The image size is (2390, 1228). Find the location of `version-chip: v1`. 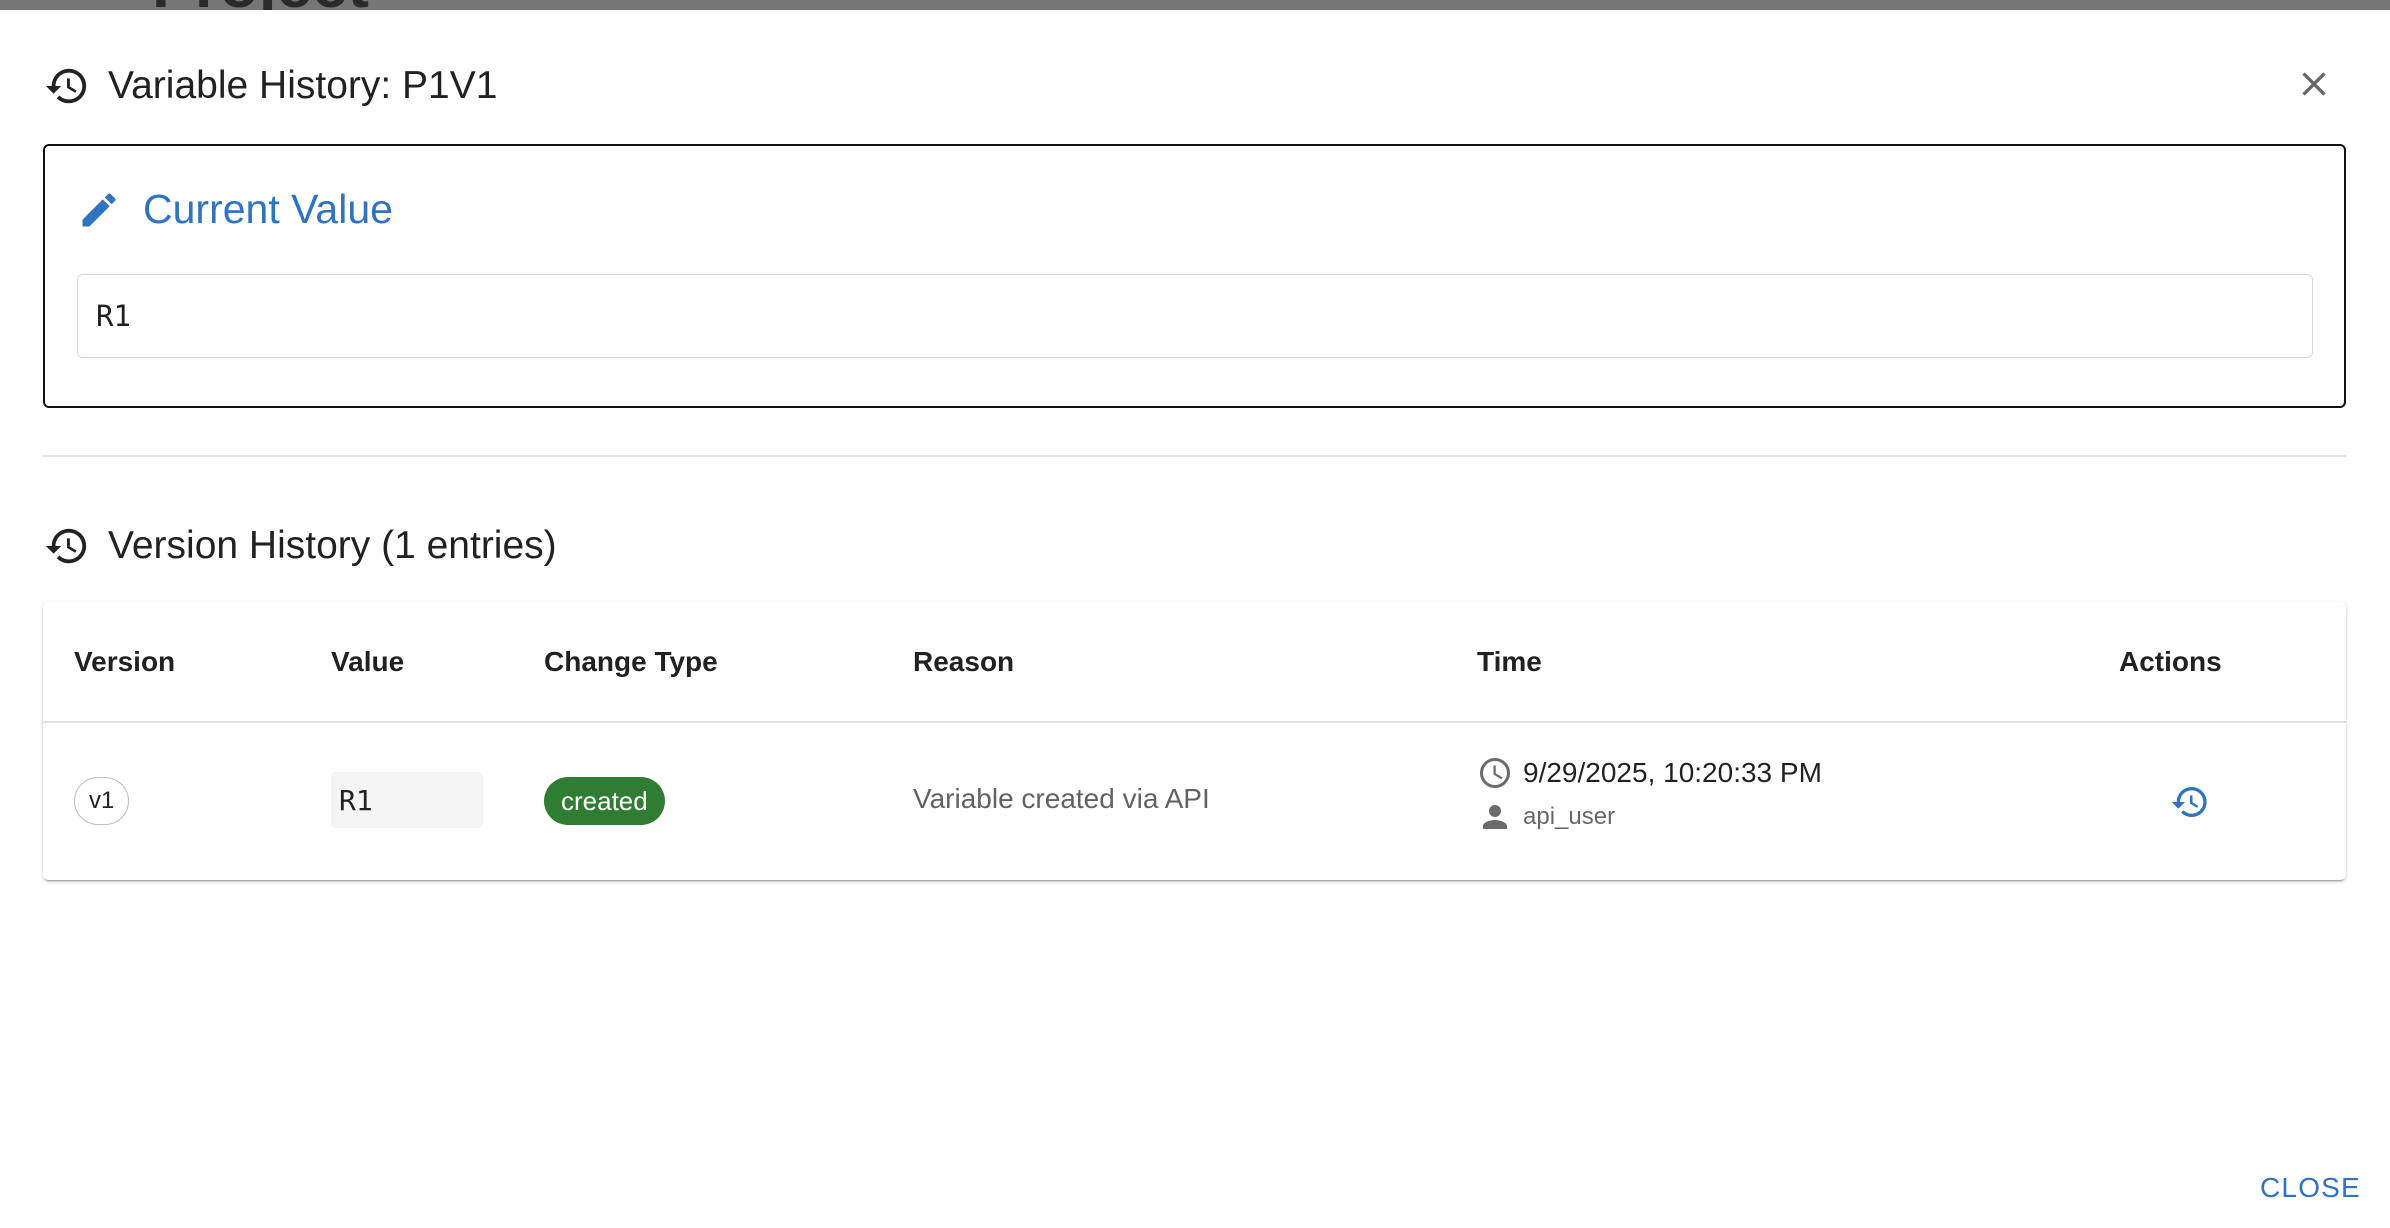

version-chip: v1 is located at coordinates (102, 801).